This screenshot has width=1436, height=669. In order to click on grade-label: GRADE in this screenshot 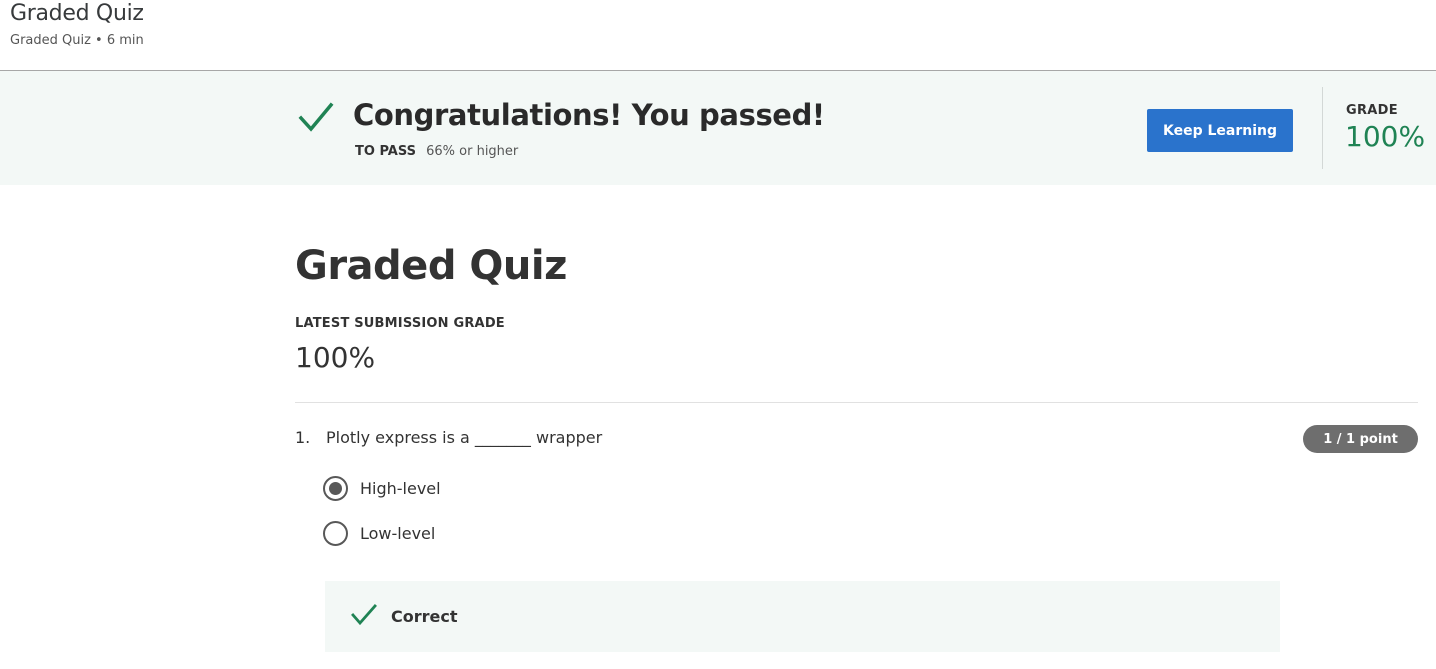, I will do `click(1372, 110)`.